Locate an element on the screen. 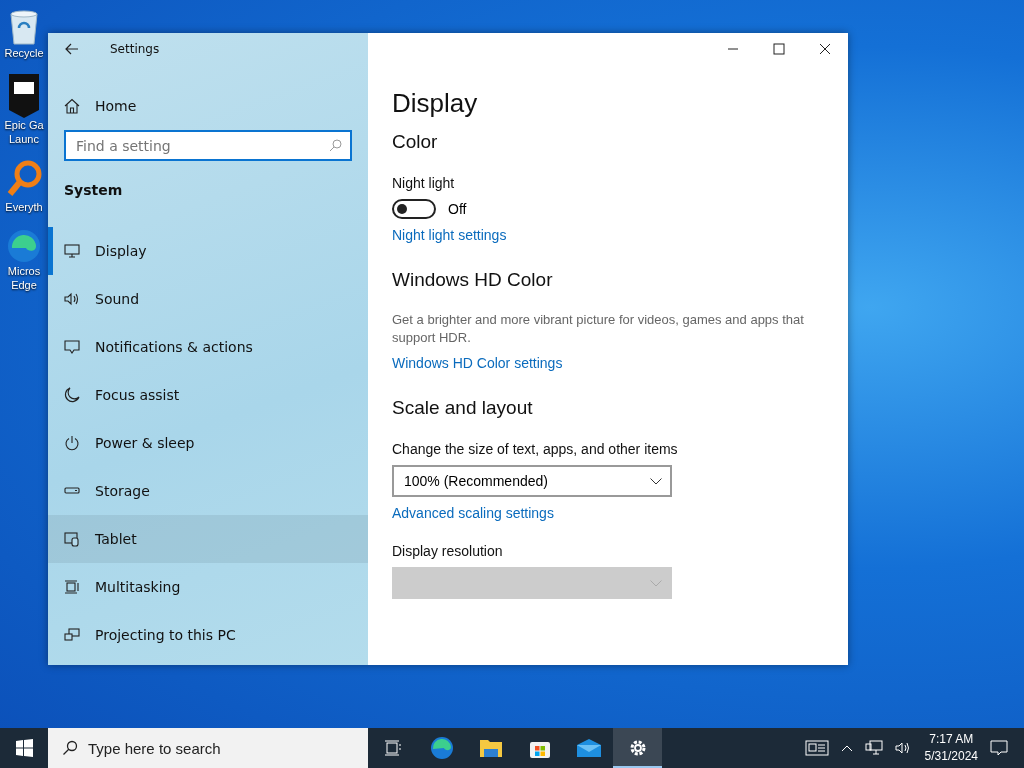  section-heading: Windows HD Color is located at coordinates (472, 280).